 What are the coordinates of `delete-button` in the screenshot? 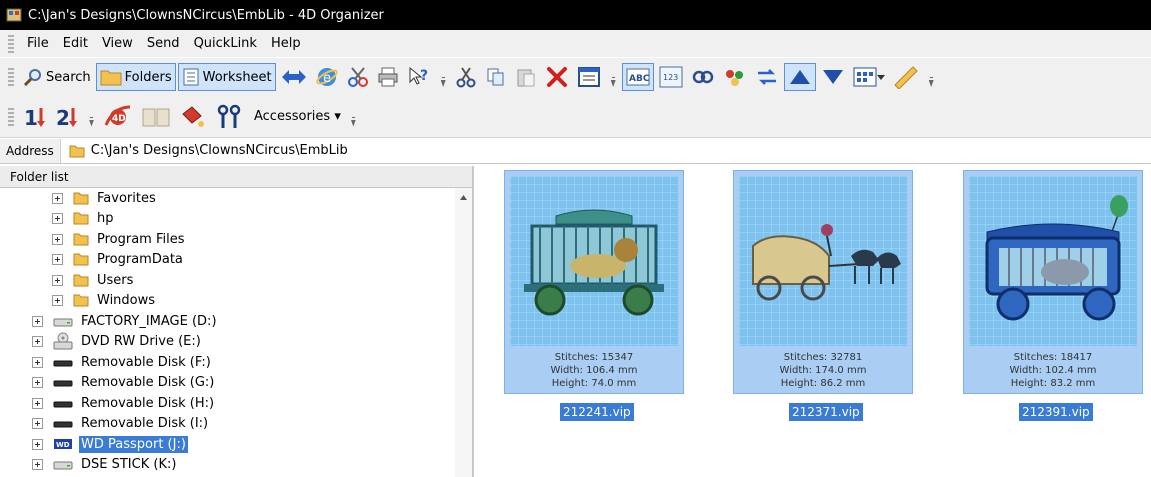 It's located at (557, 77).